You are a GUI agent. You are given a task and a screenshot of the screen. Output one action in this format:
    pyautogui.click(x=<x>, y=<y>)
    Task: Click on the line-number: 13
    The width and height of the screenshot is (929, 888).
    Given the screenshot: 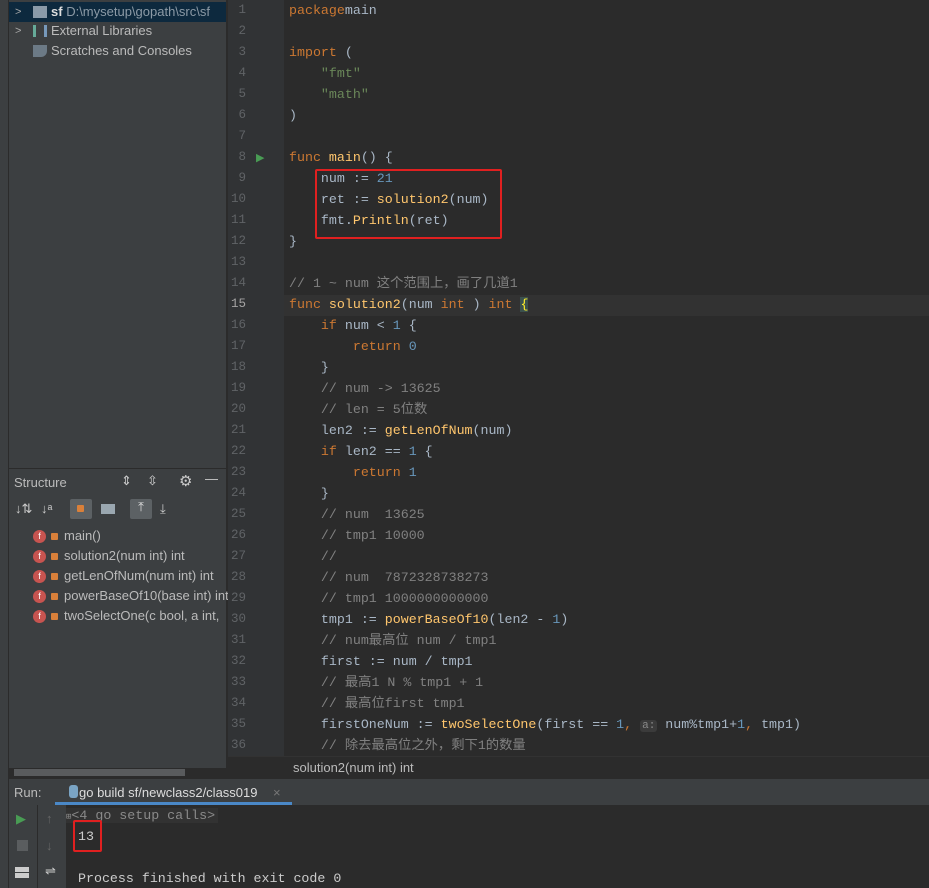 What is the action you would take?
    pyautogui.click(x=238, y=262)
    